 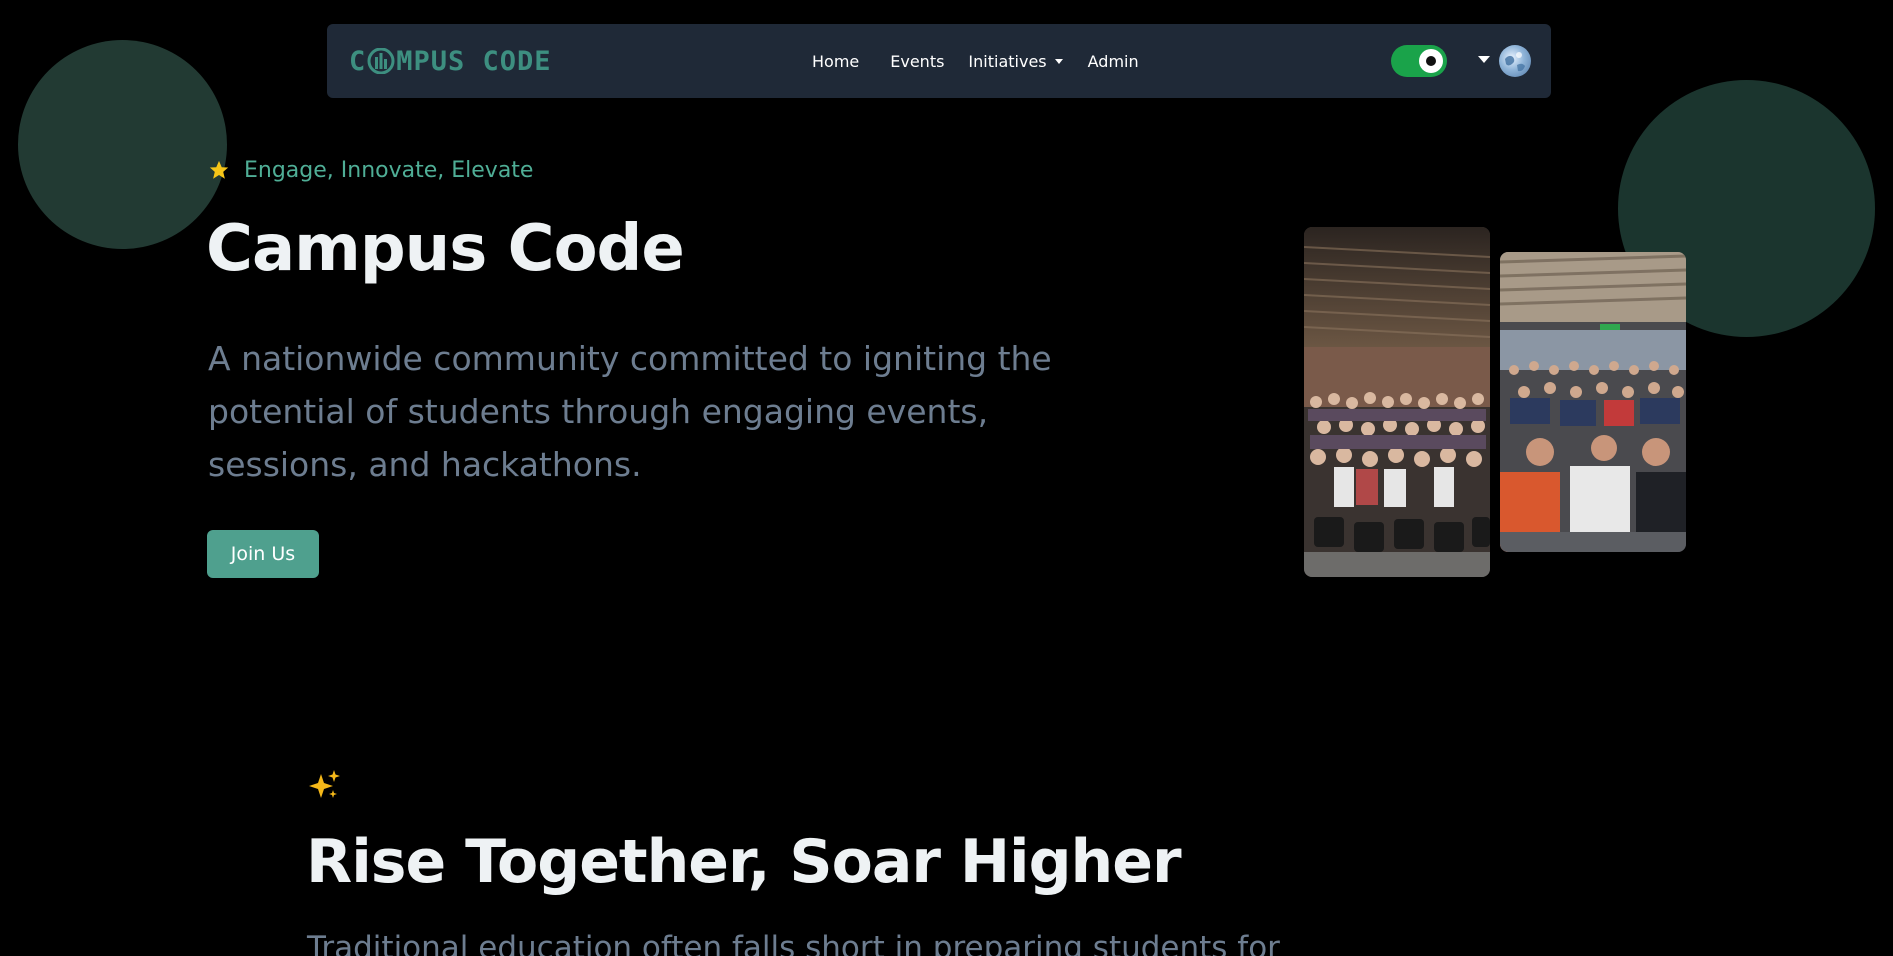 I want to click on group-photo-workshop, so click(x=1593, y=402).